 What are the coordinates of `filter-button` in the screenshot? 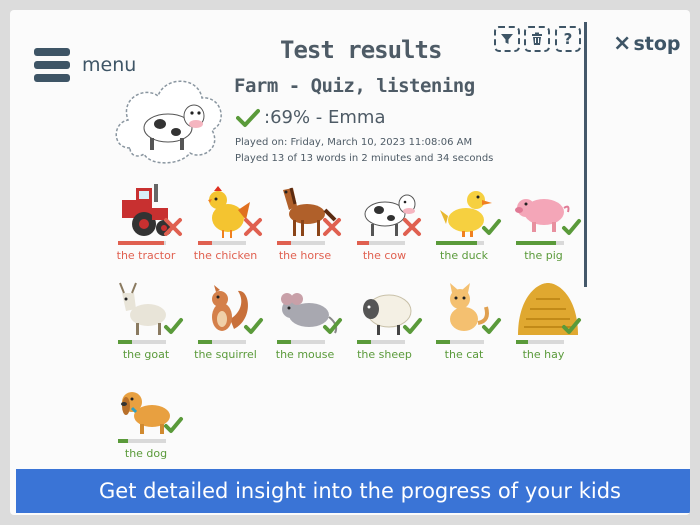 It's located at (507, 39).